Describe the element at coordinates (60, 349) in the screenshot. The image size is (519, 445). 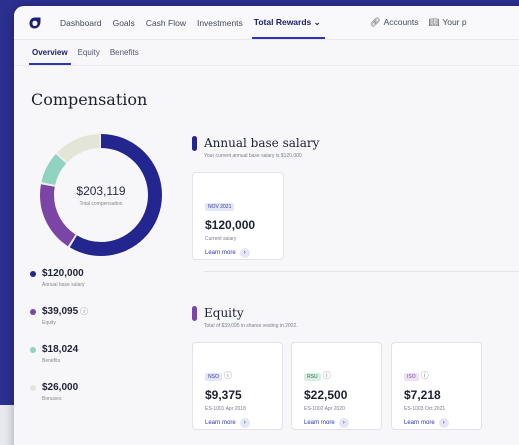
I see `legend-value: $18,024` at that location.